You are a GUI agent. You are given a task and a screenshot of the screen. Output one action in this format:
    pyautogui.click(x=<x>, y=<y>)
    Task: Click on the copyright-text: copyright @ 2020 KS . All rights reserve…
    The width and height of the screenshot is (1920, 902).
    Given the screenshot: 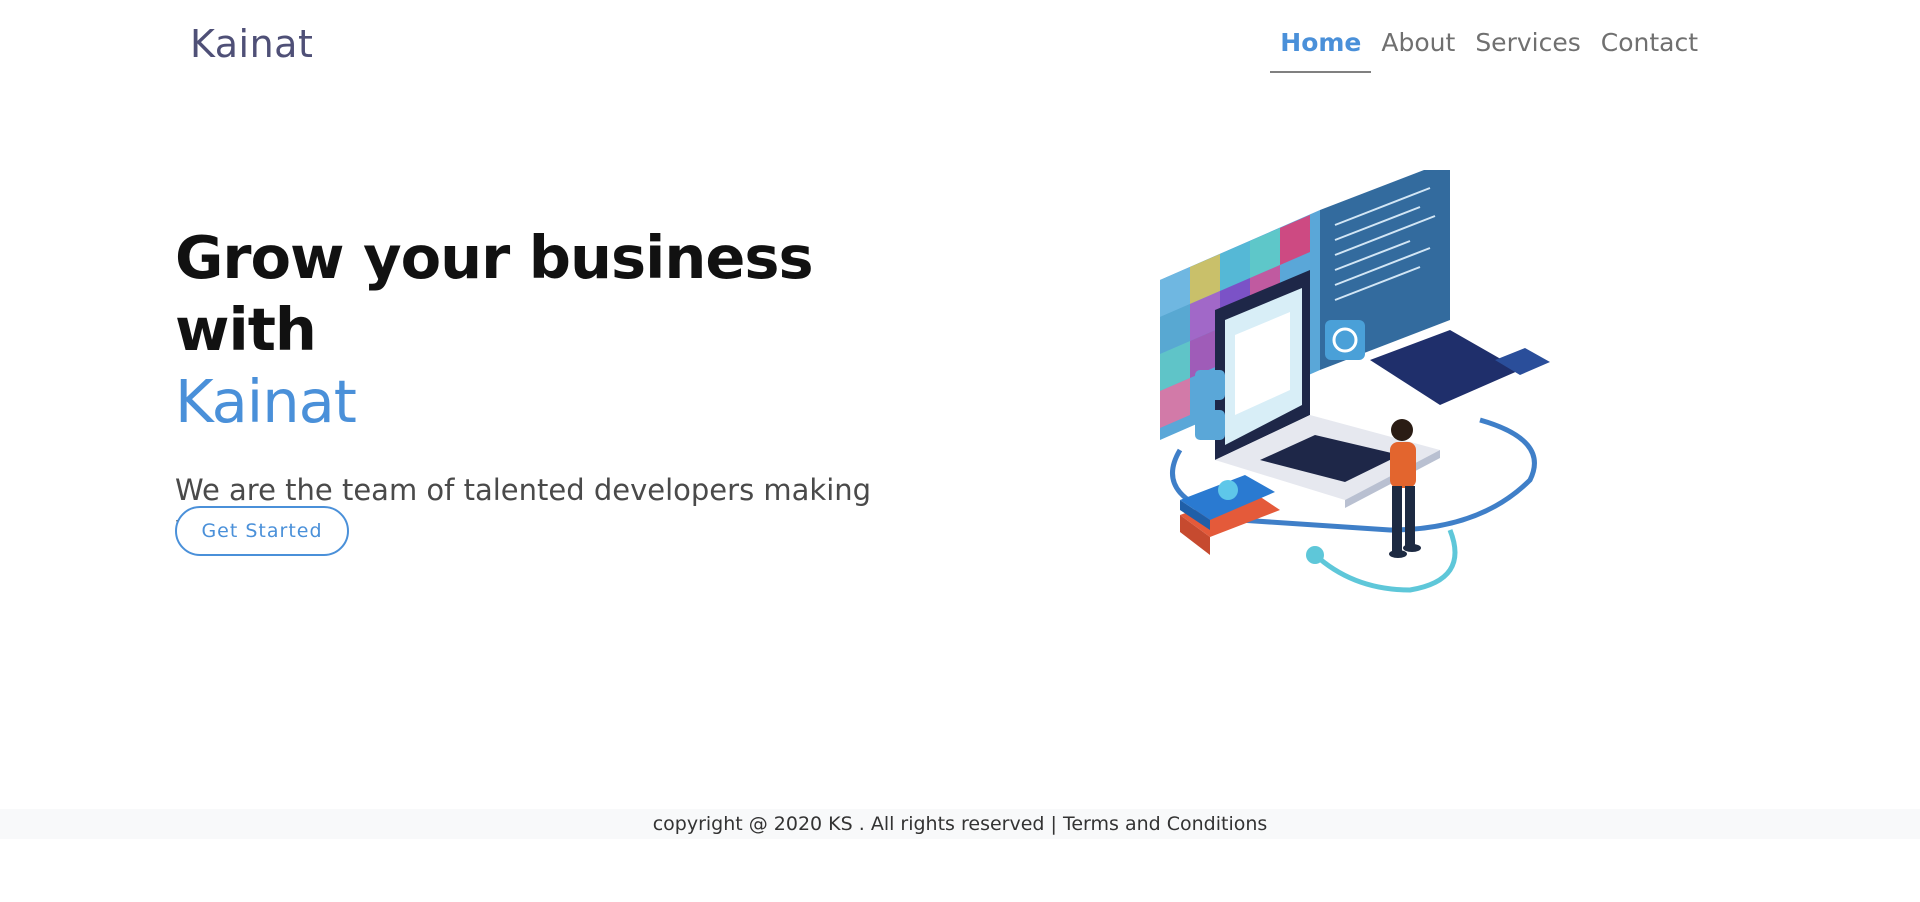 What is the action you would take?
    pyautogui.click(x=848, y=824)
    